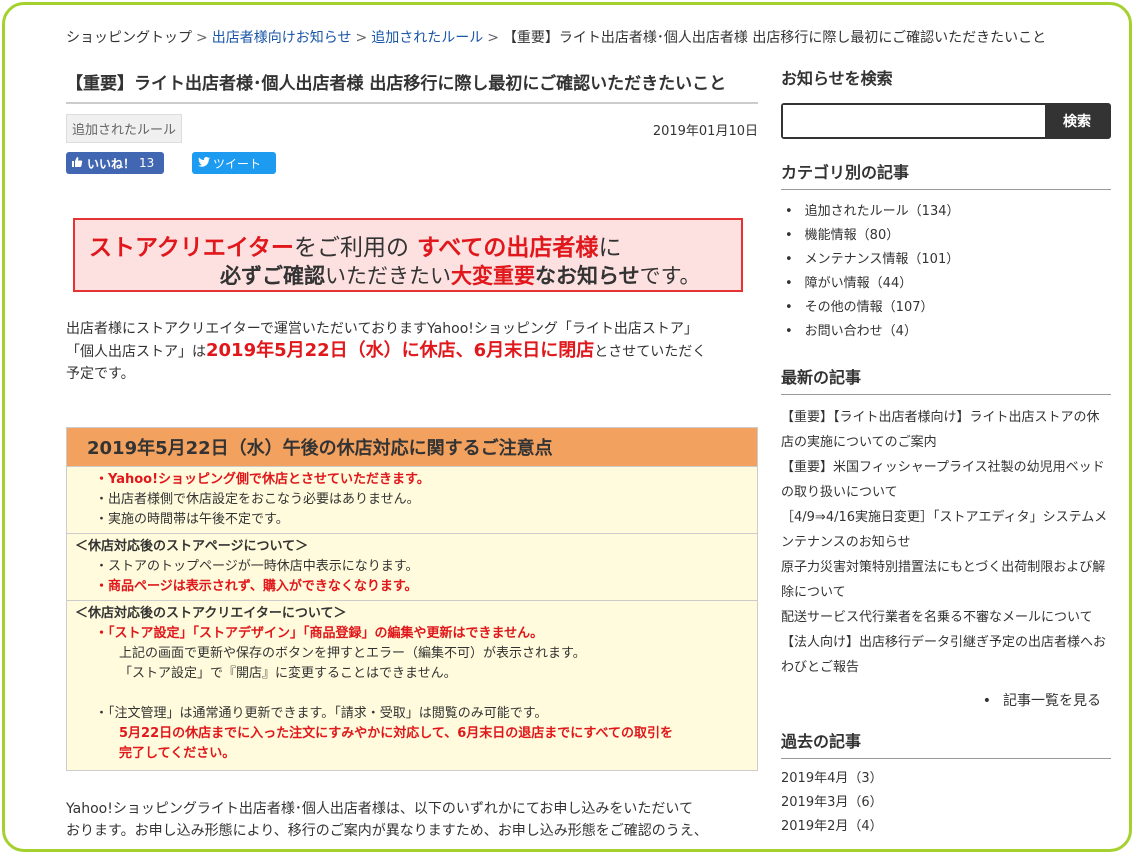  I want to click on notice-text: をご利用の, so click(351, 248).